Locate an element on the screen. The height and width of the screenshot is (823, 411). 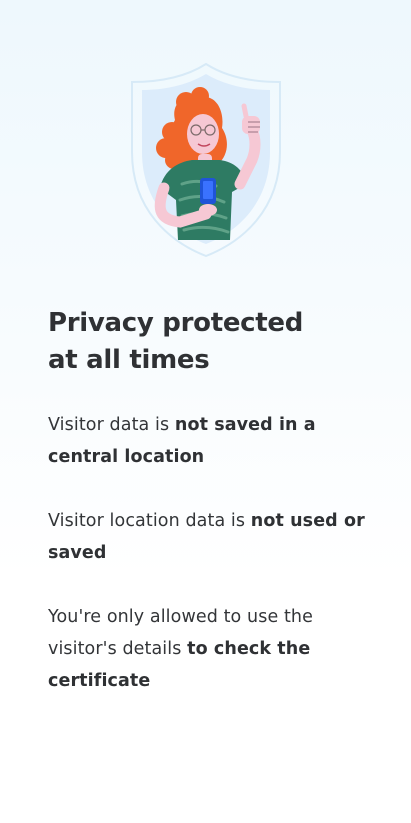
privacy-shield-illustration is located at coordinates (206, 160).